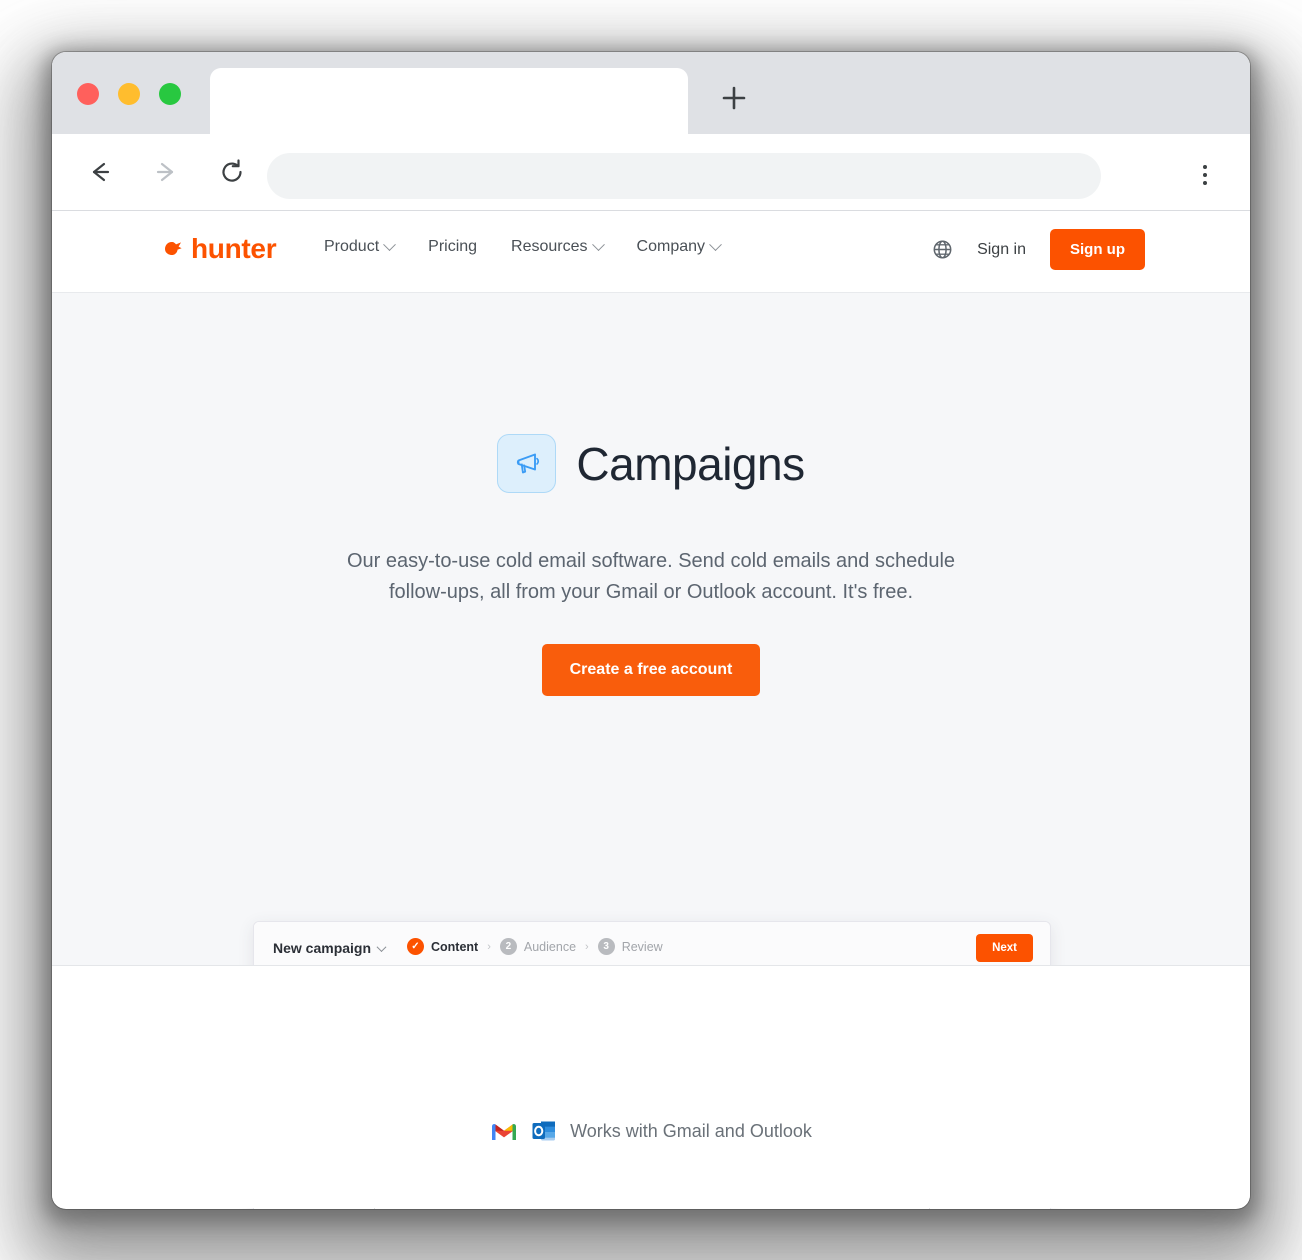 Image resolution: width=1302 pixels, height=1260 pixels. I want to click on browser-toolbar, so click(651, 172).